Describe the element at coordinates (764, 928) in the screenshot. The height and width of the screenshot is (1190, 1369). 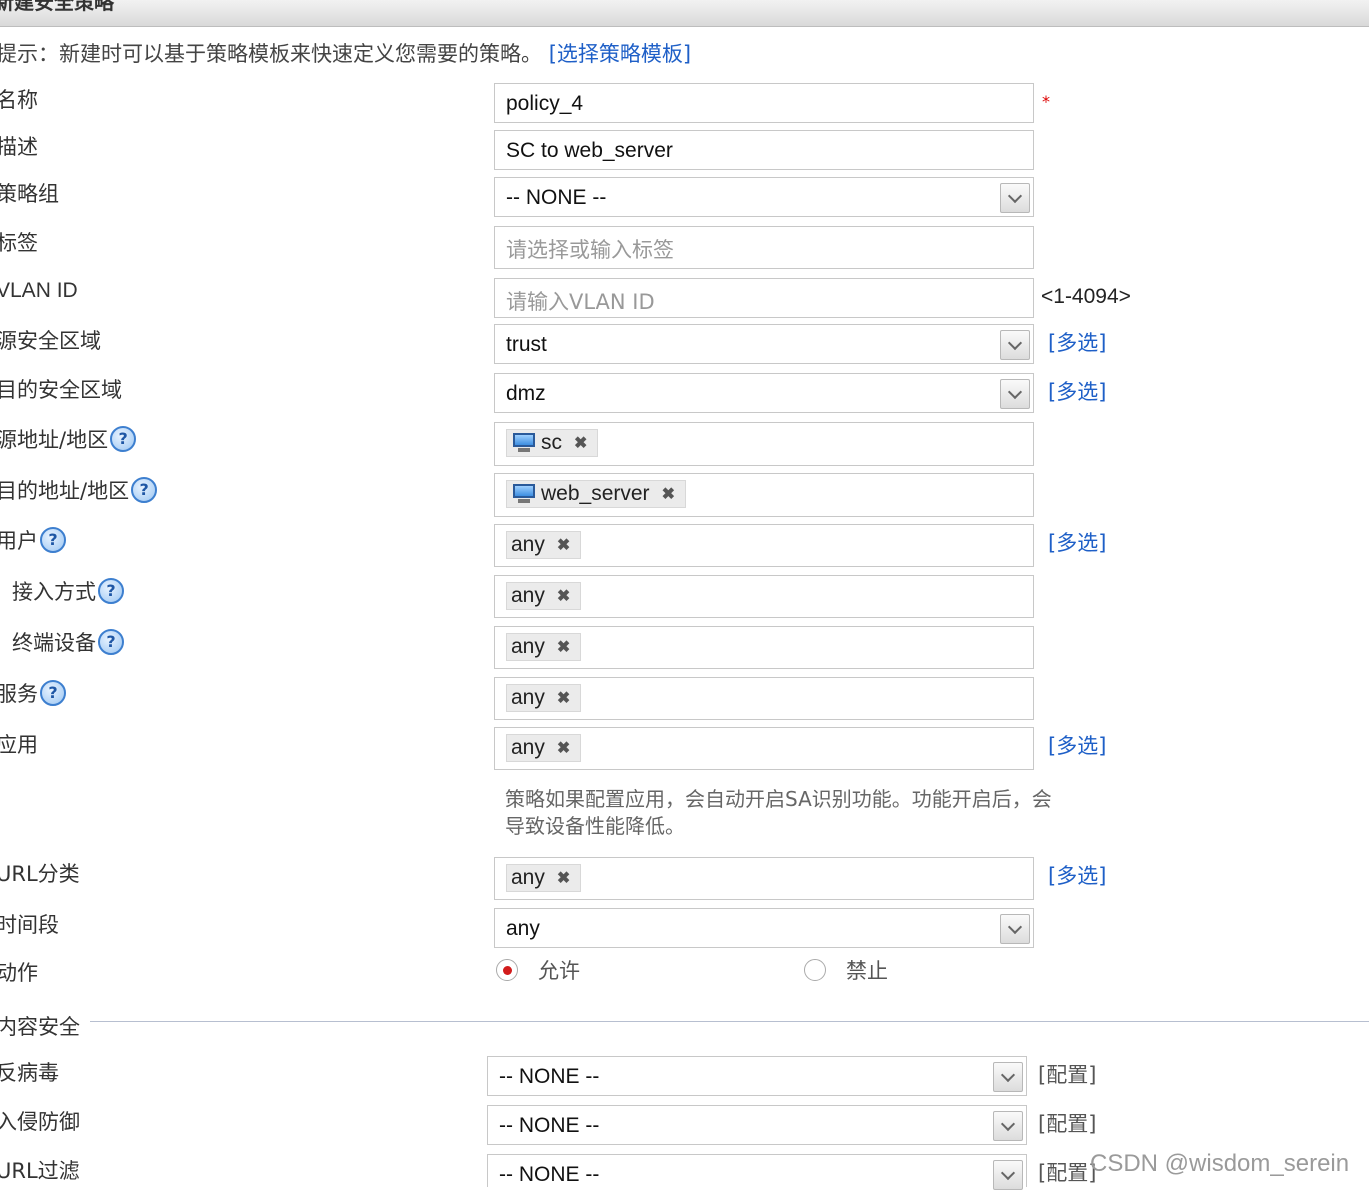
I see `time-select: any` at that location.